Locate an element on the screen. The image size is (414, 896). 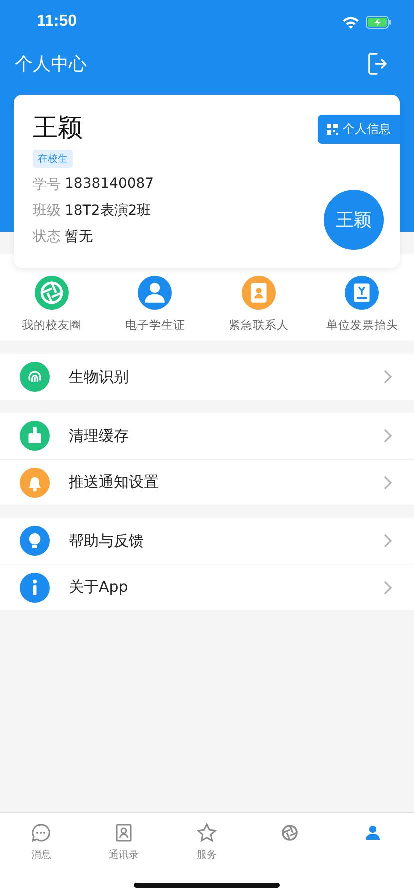
avatar: 王颖 is located at coordinates (354, 220).